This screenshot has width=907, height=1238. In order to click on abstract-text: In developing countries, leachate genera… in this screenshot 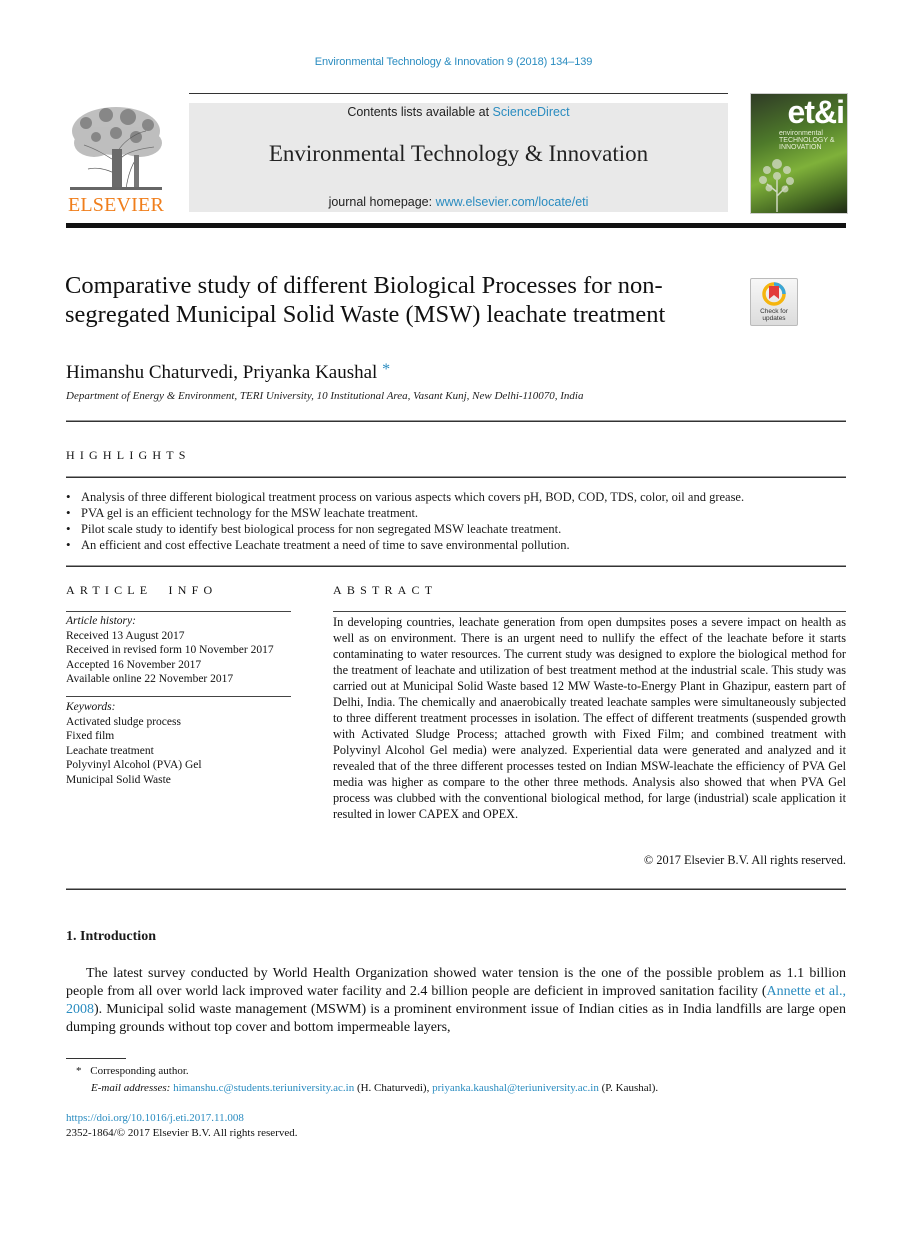, I will do `click(589, 718)`.